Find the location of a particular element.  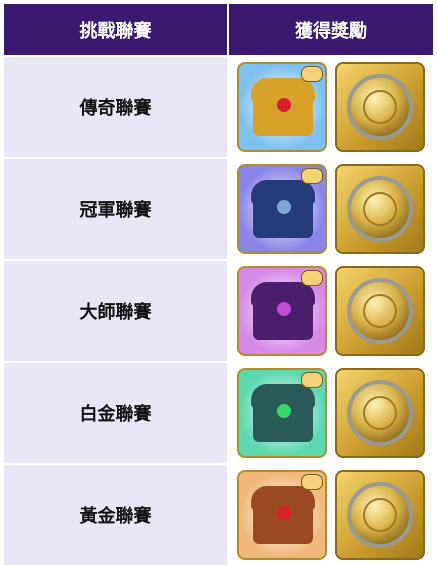

header-rewards: 獲得獎勵 is located at coordinates (331, 29).